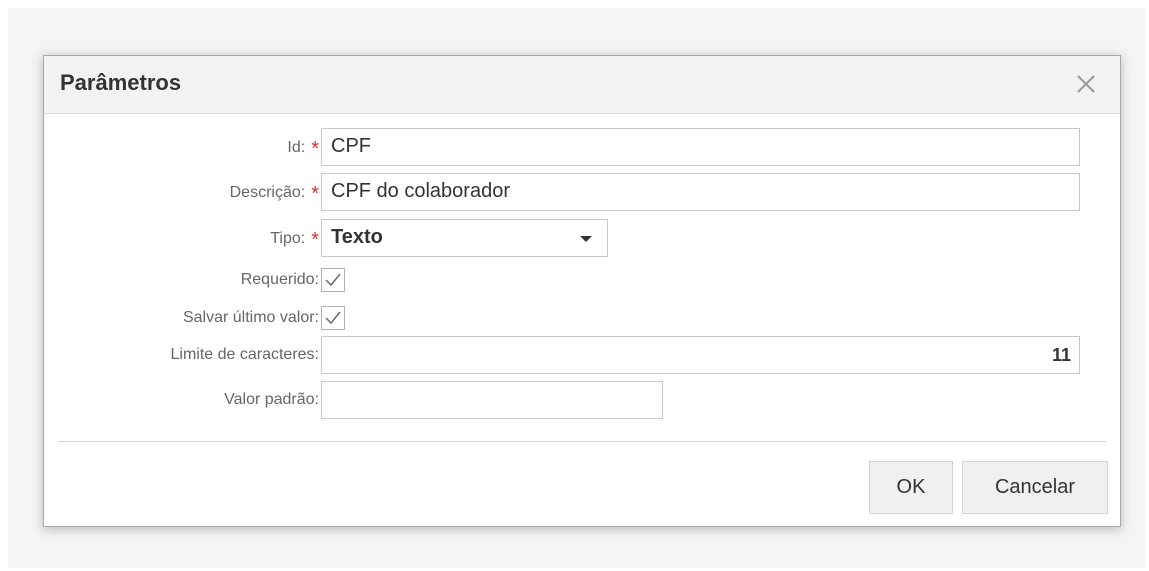 This screenshot has width=1149, height=571. I want to click on id-label-text: Id:, so click(296, 147).